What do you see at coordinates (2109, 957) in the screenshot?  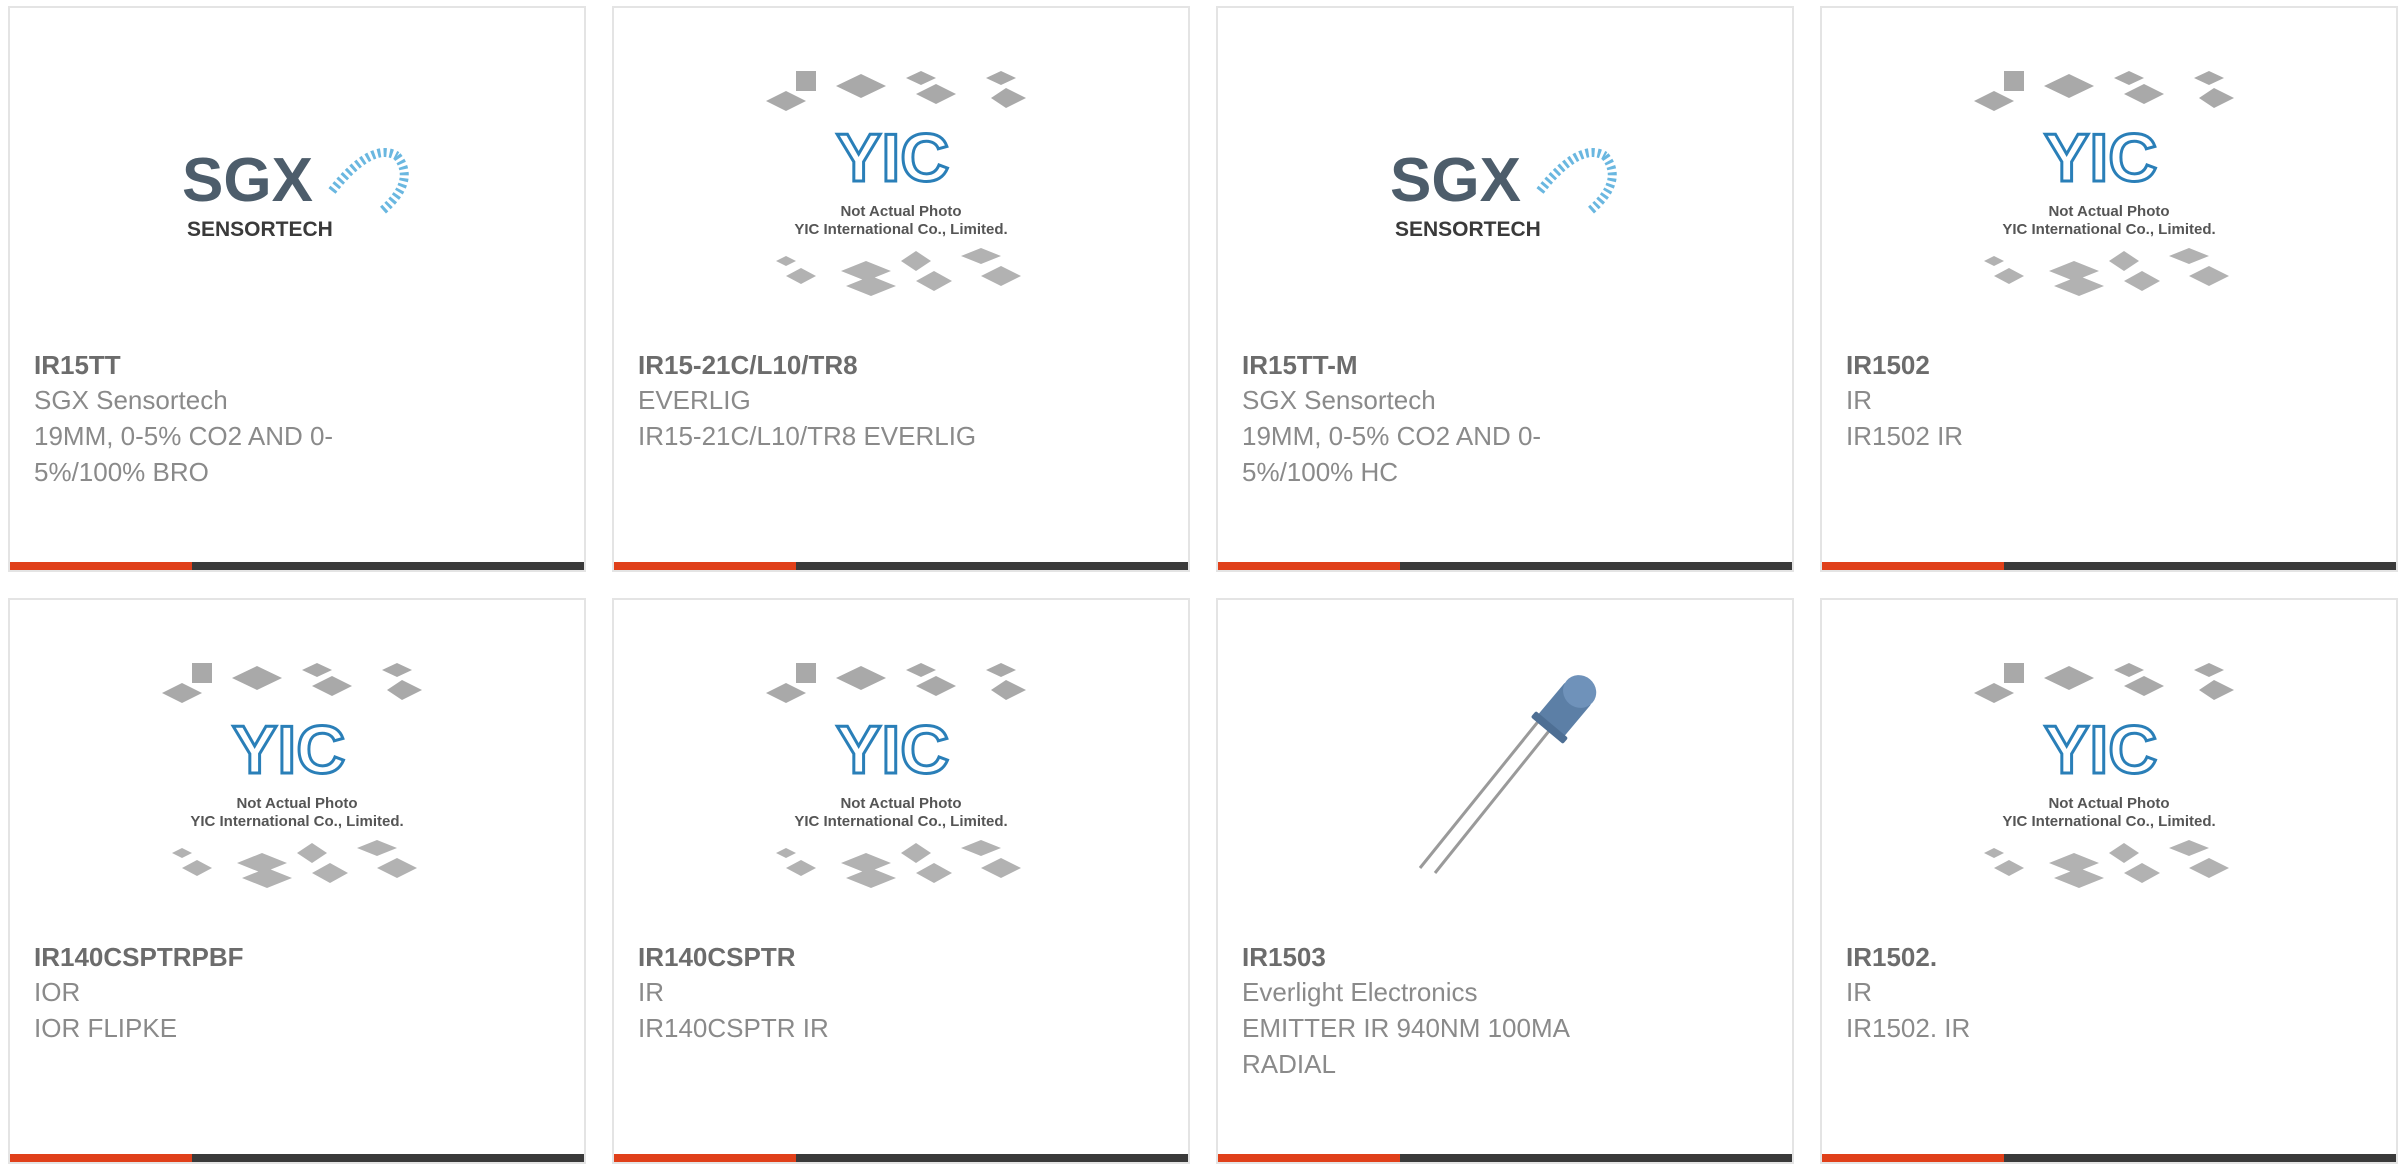 I see `part-number: IR1502.` at bounding box center [2109, 957].